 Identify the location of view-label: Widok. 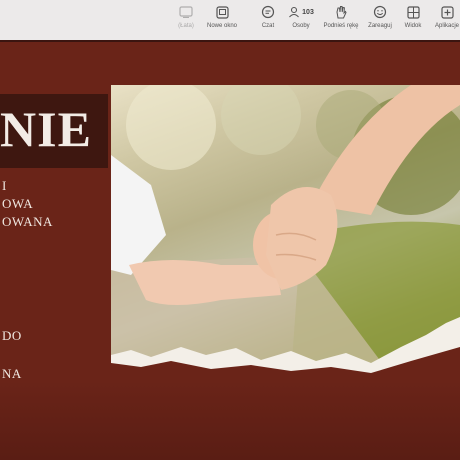
(413, 26).